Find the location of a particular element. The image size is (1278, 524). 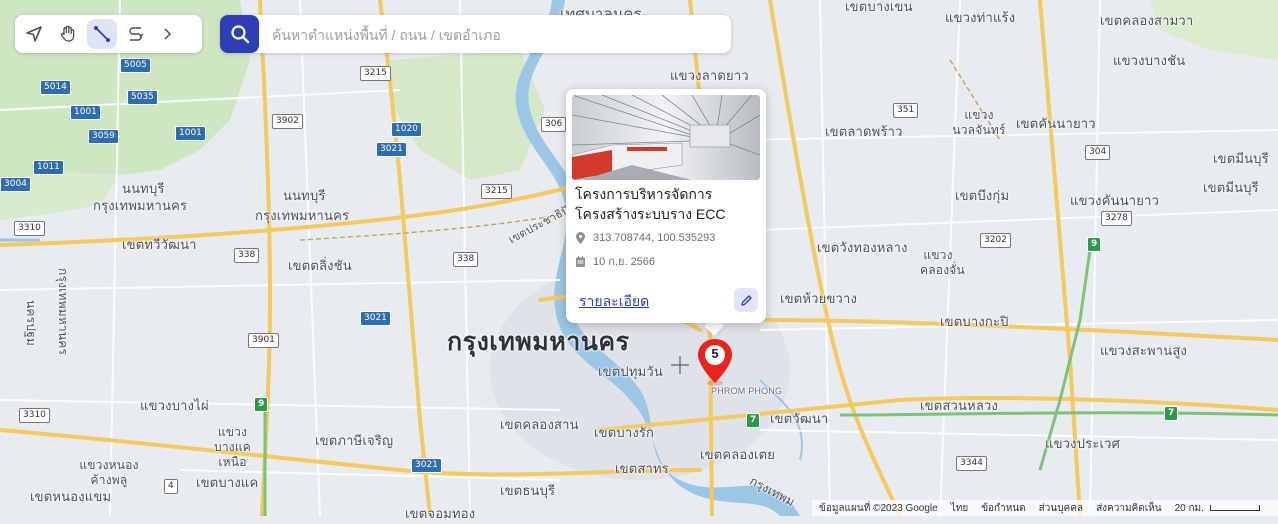

feedback-link: ส่งความคิดเห็น is located at coordinates (1129, 508).